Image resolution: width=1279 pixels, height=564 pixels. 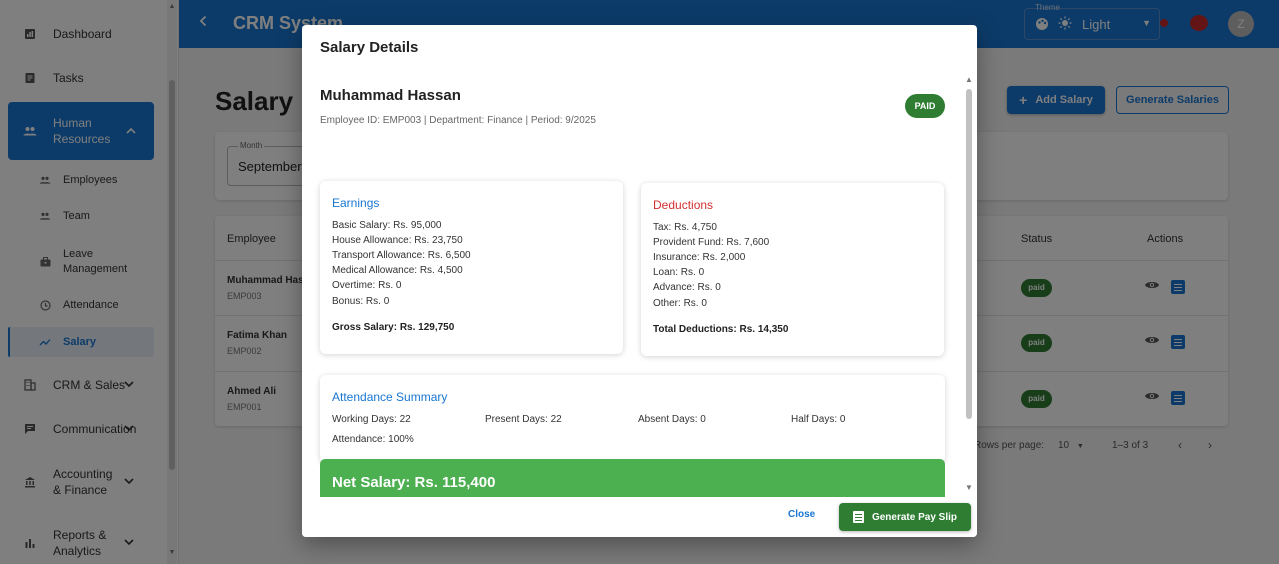 I want to click on working-days: Working Days: 22, so click(x=371, y=419).